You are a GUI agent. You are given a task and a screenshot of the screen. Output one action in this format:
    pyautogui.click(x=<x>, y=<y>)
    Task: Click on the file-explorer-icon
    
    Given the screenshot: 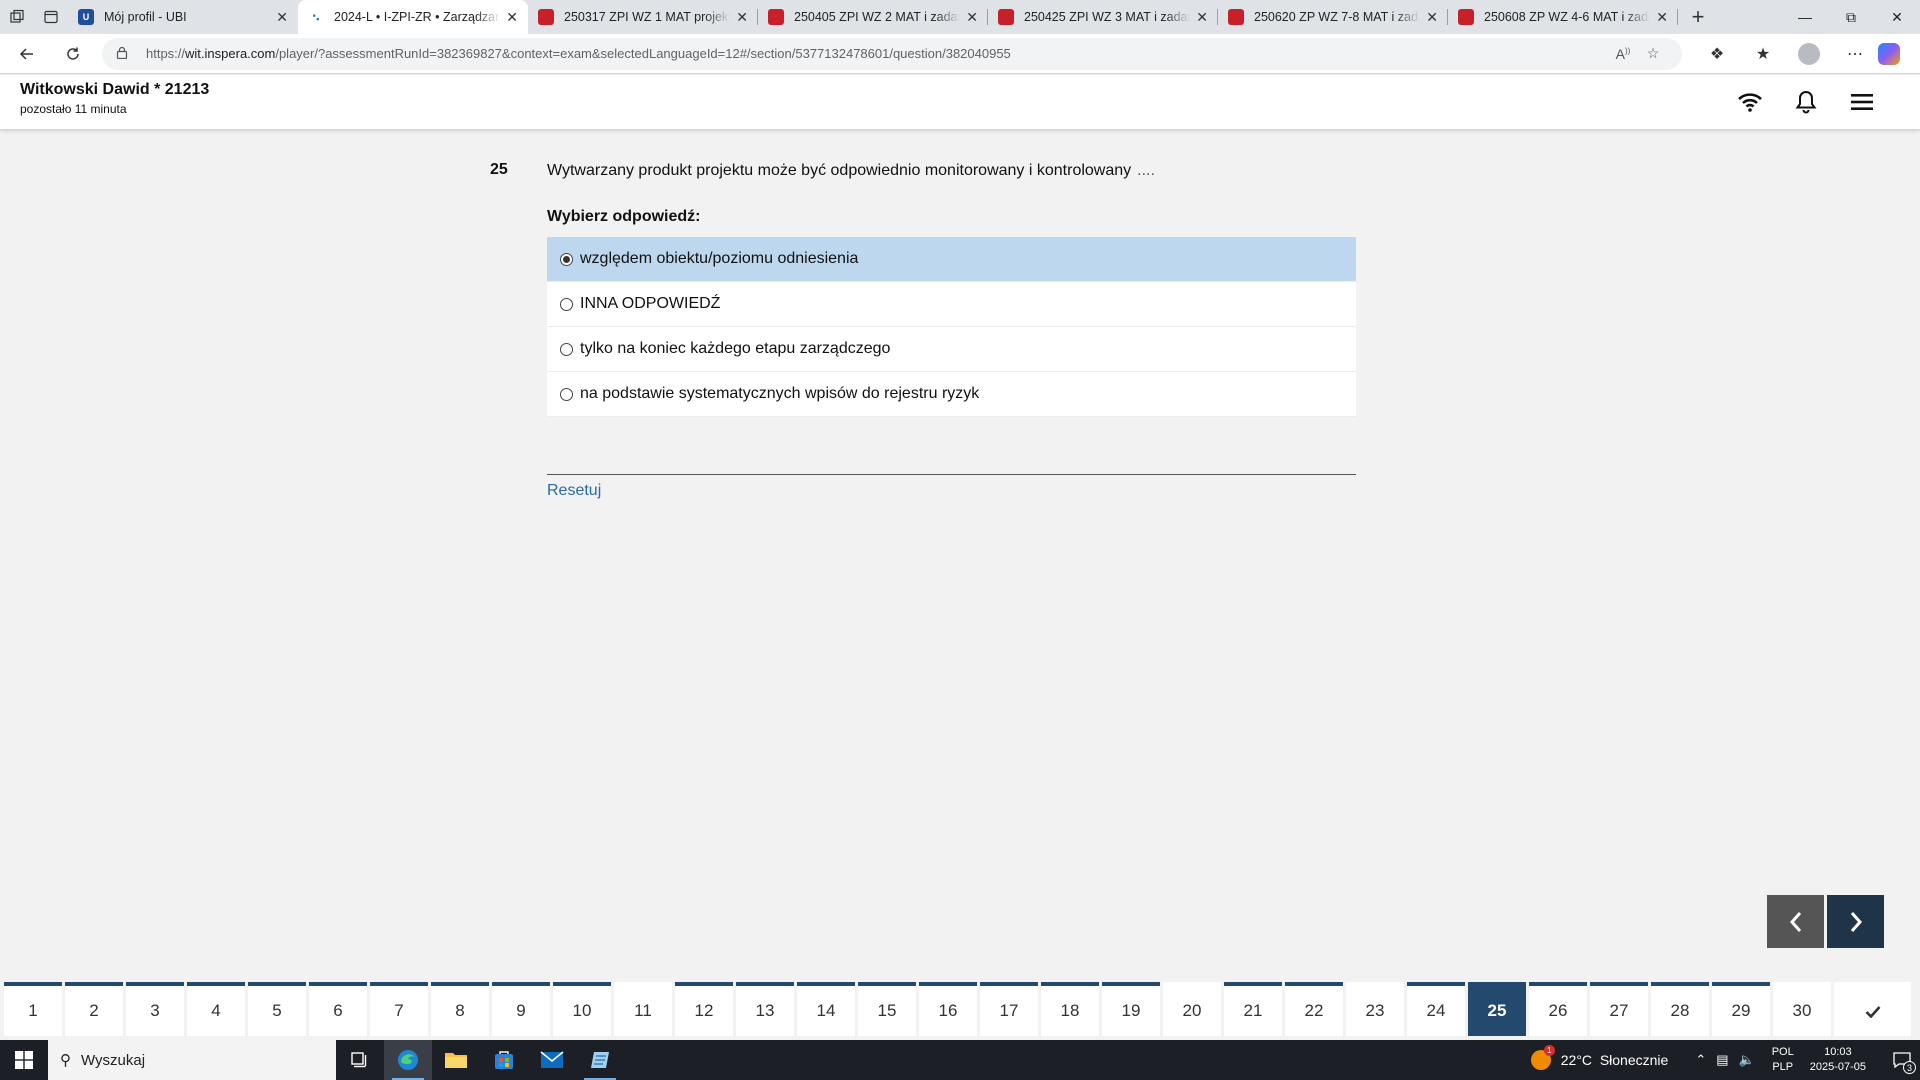 What is the action you would take?
    pyautogui.click(x=456, y=1060)
    